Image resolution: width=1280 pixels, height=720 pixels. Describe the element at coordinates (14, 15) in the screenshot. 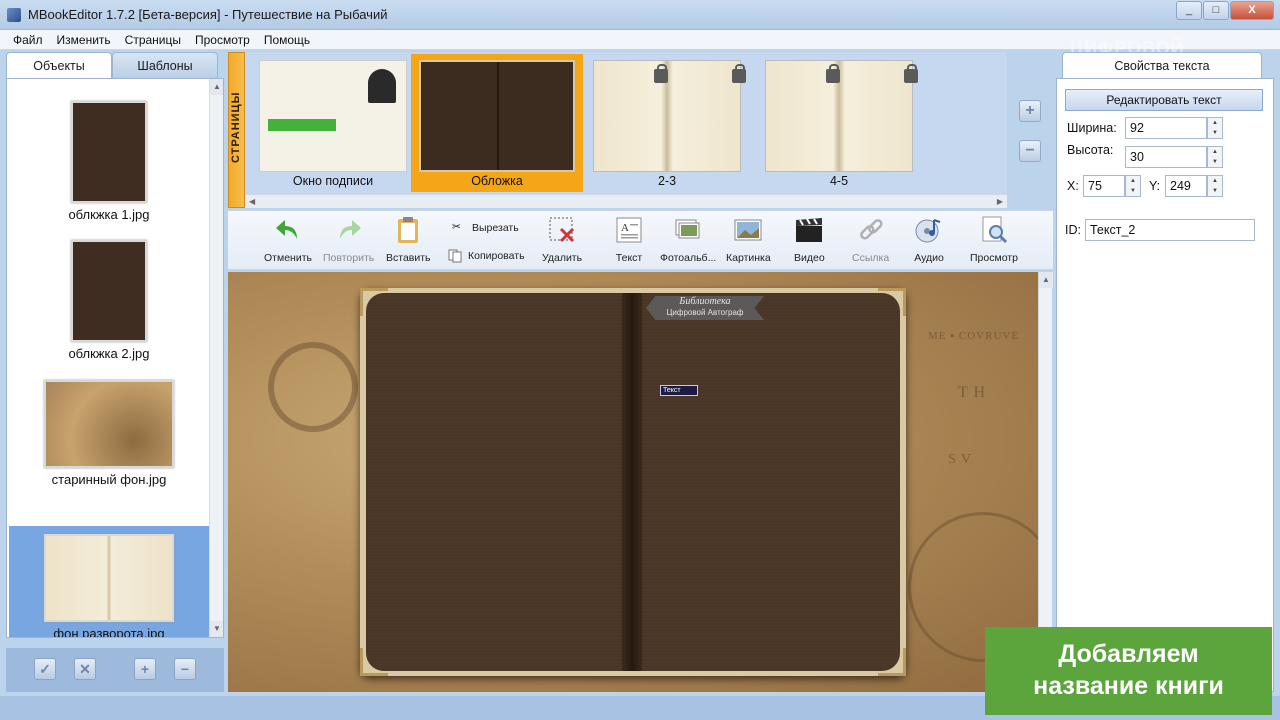

I see `app-icon` at that location.